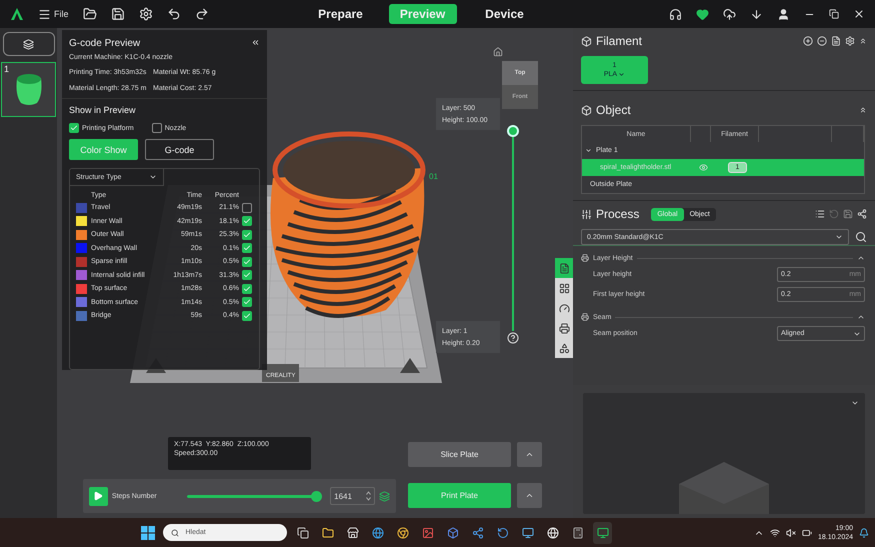 This screenshot has height=547, width=875. I want to click on cloud-upload-icon, so click(729, 14).